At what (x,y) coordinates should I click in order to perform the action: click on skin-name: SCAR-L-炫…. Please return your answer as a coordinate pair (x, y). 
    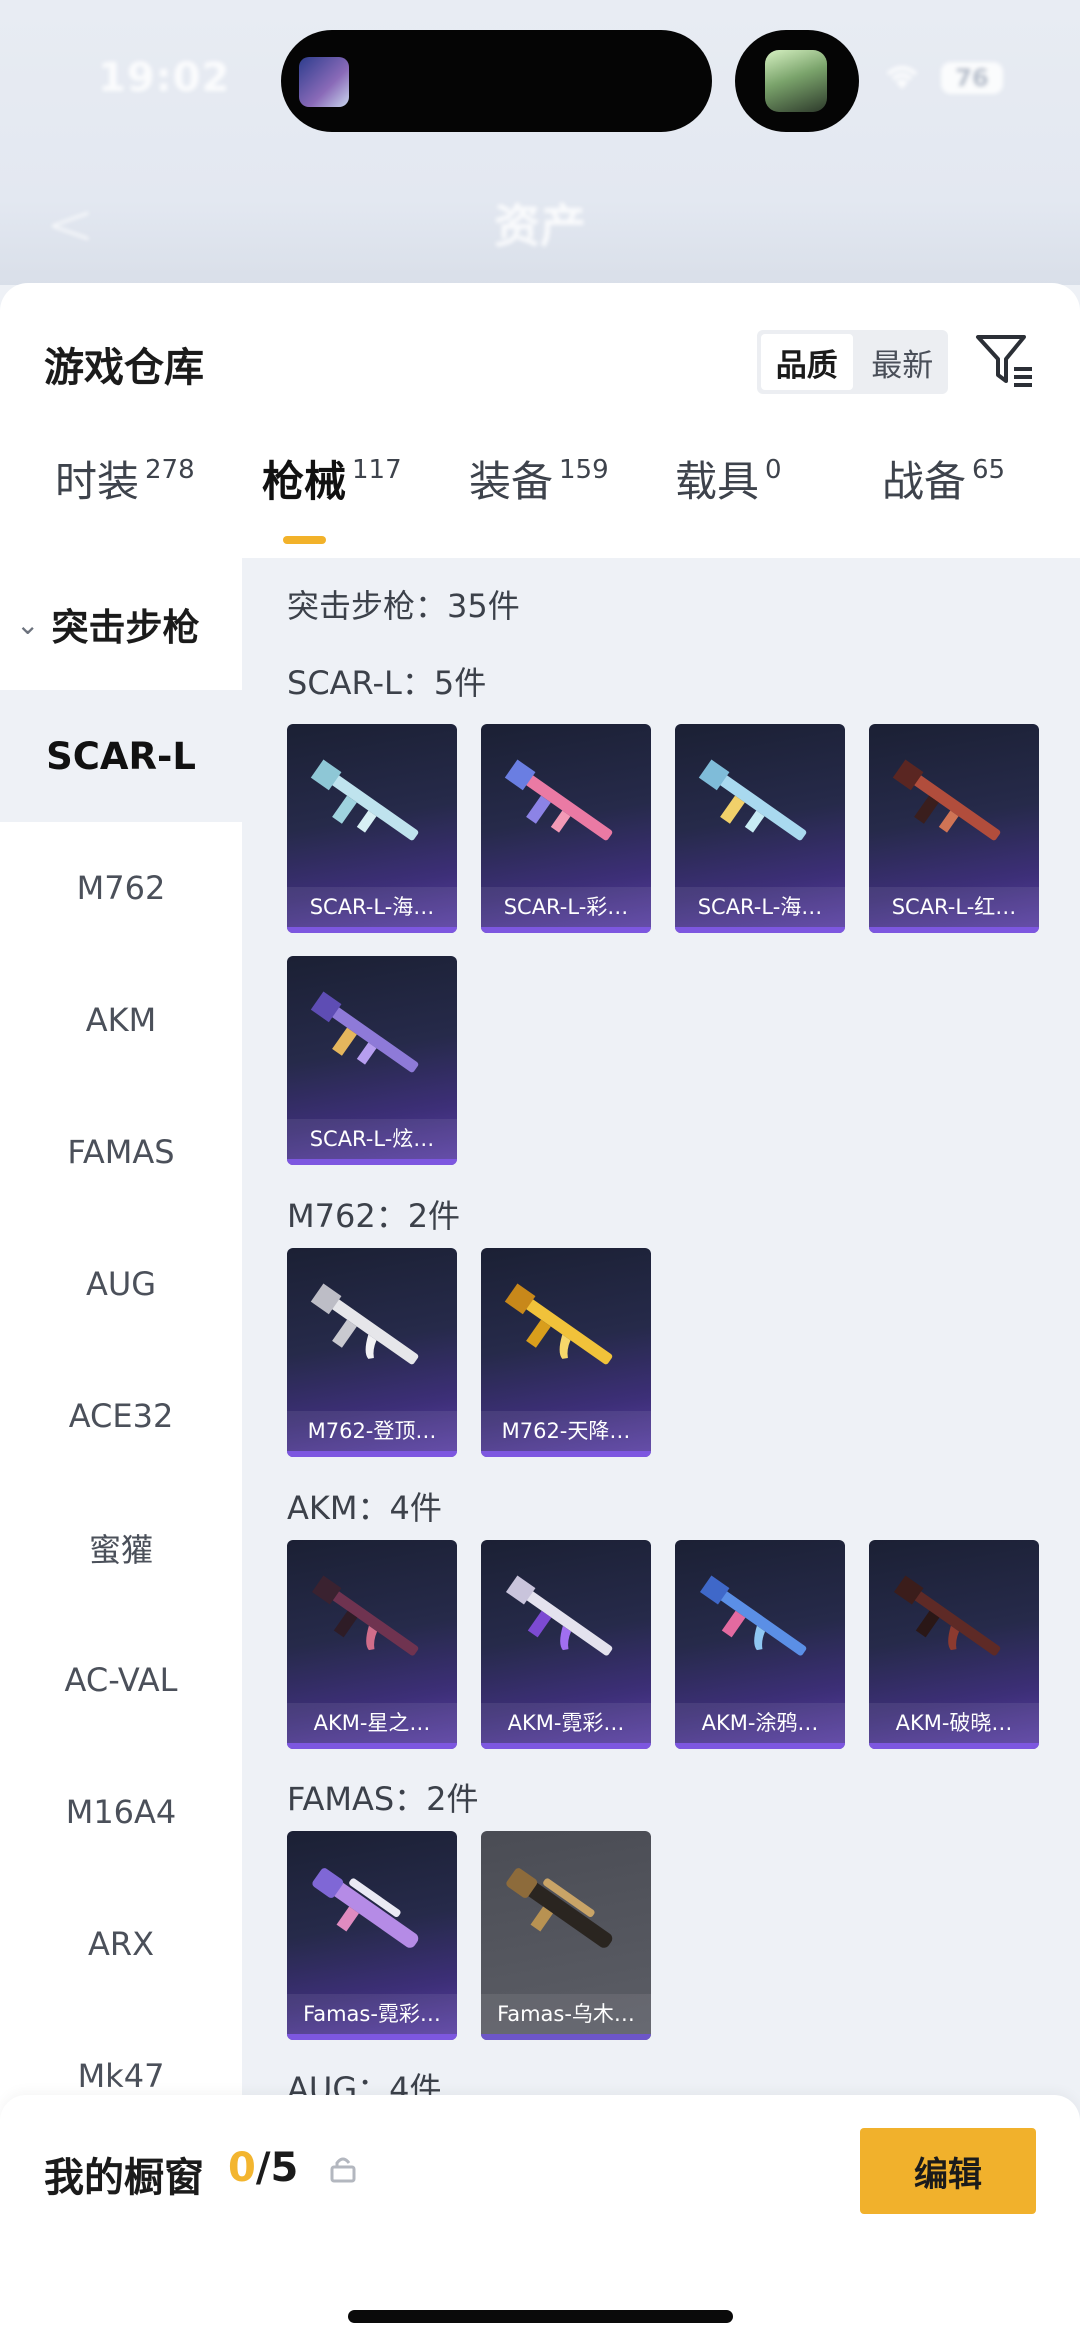
    Looking at the image, I should click on (372, 1139).